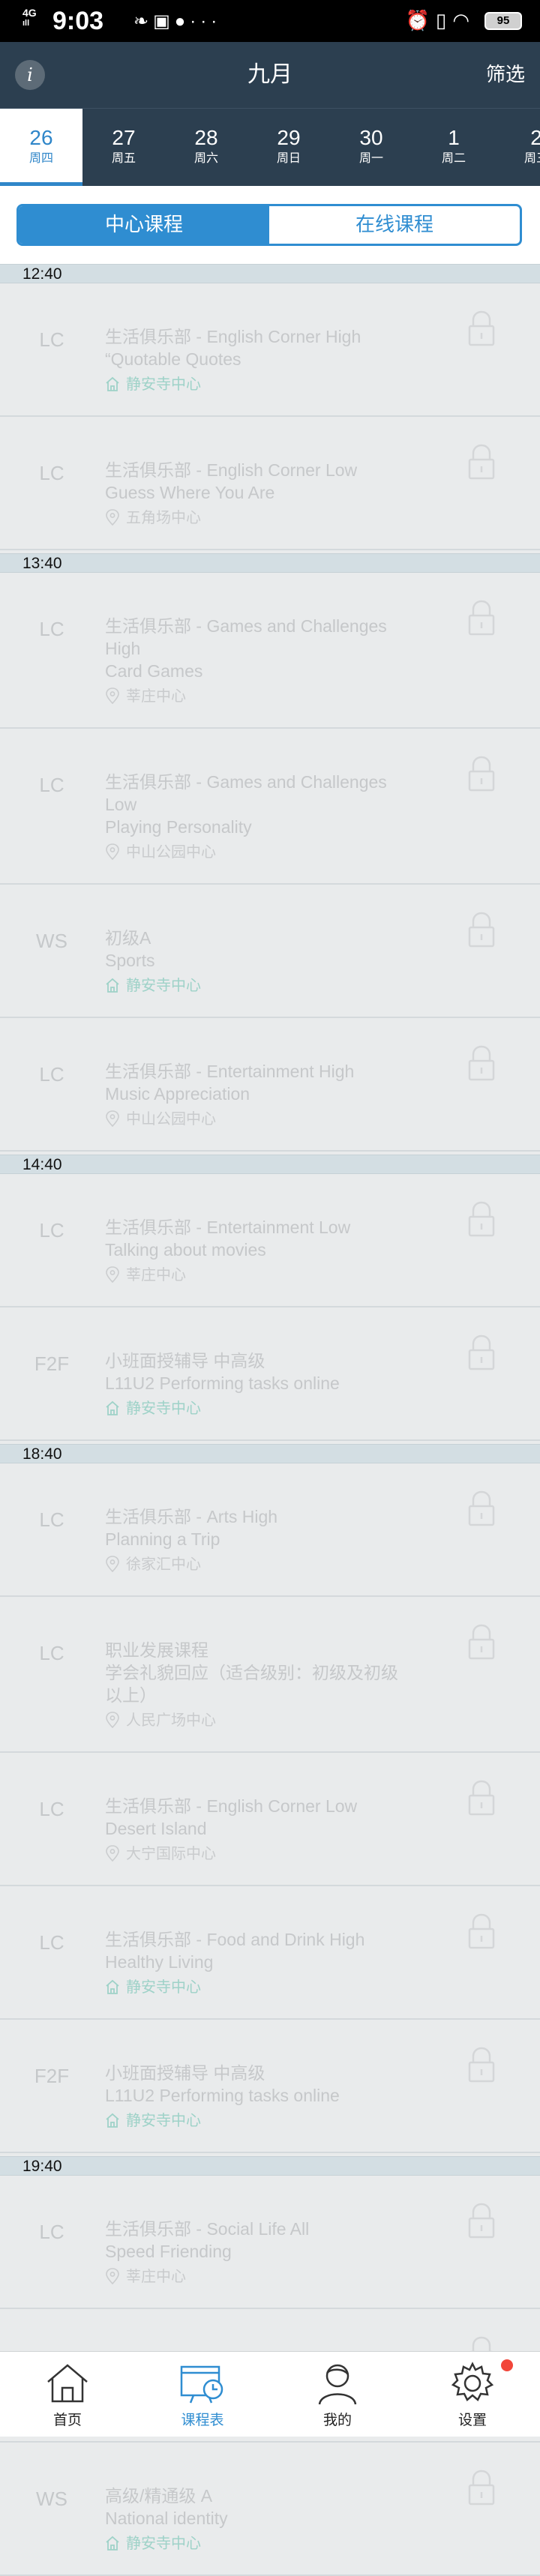  Describe the element at coordinates (371, 137) in the screenshot. I see `date-number: 30` at that location.